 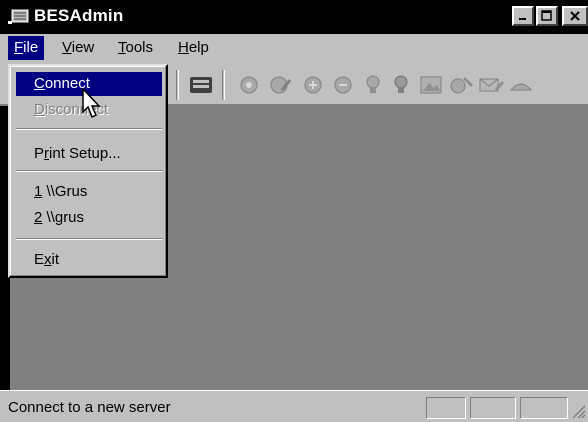 I want to click on keyboard-icon, so click(x=201, y=85).